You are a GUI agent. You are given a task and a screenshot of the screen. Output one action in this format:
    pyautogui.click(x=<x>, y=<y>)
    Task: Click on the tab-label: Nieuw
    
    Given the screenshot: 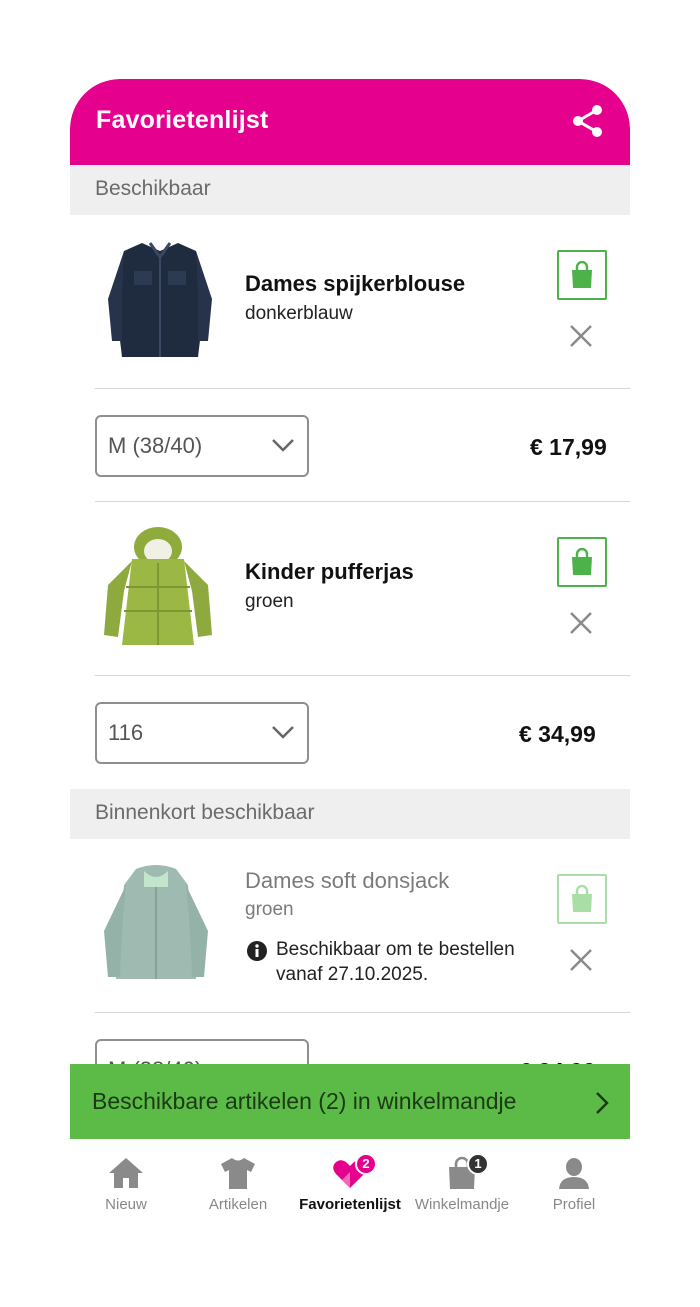 What is the action you would take?
    pyautogui.click(x=126, y=1204)
    